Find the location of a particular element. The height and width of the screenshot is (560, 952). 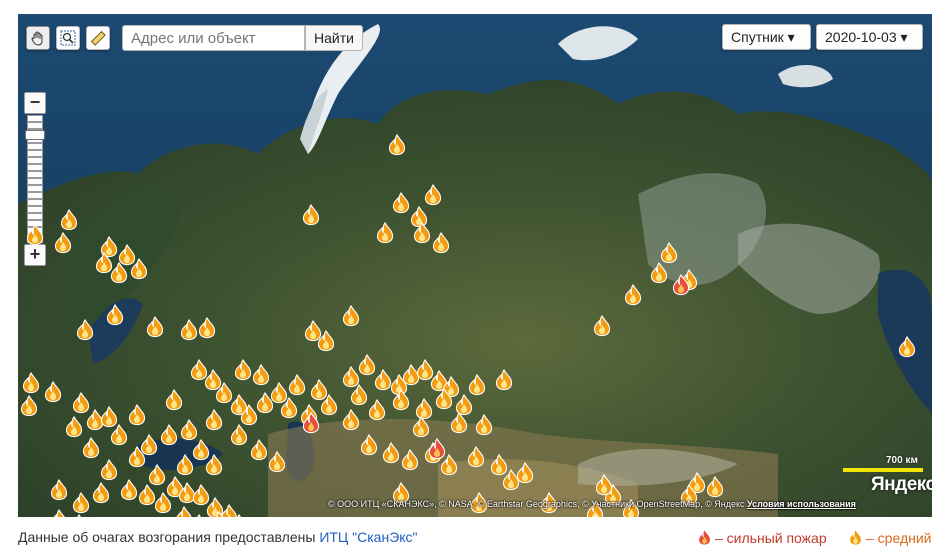

ruler-button is located at coordinates (98, 38).